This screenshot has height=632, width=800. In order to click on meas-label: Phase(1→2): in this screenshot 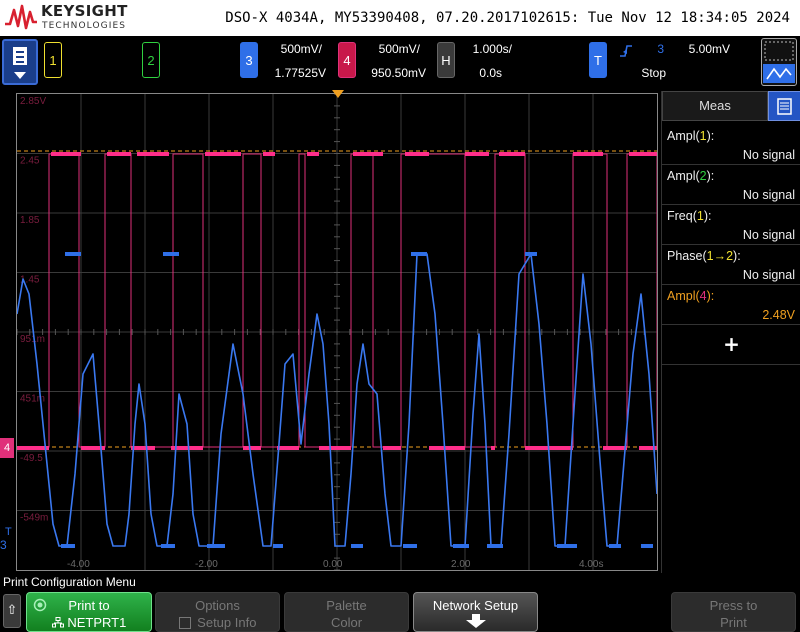, I will do `click(704, 256)`.